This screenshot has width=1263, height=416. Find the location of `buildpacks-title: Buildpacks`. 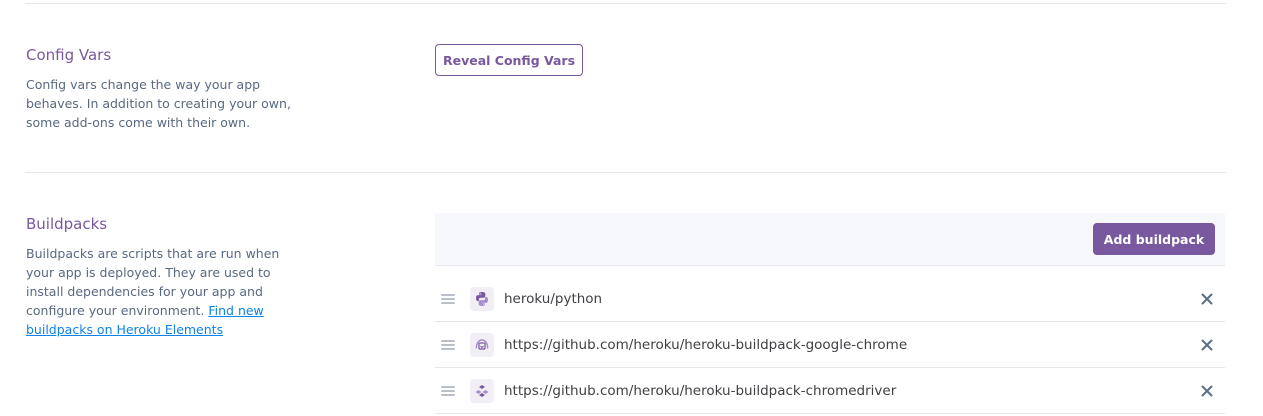

buildpacks-title: Buildpacks is located at coordinates (67, 224).